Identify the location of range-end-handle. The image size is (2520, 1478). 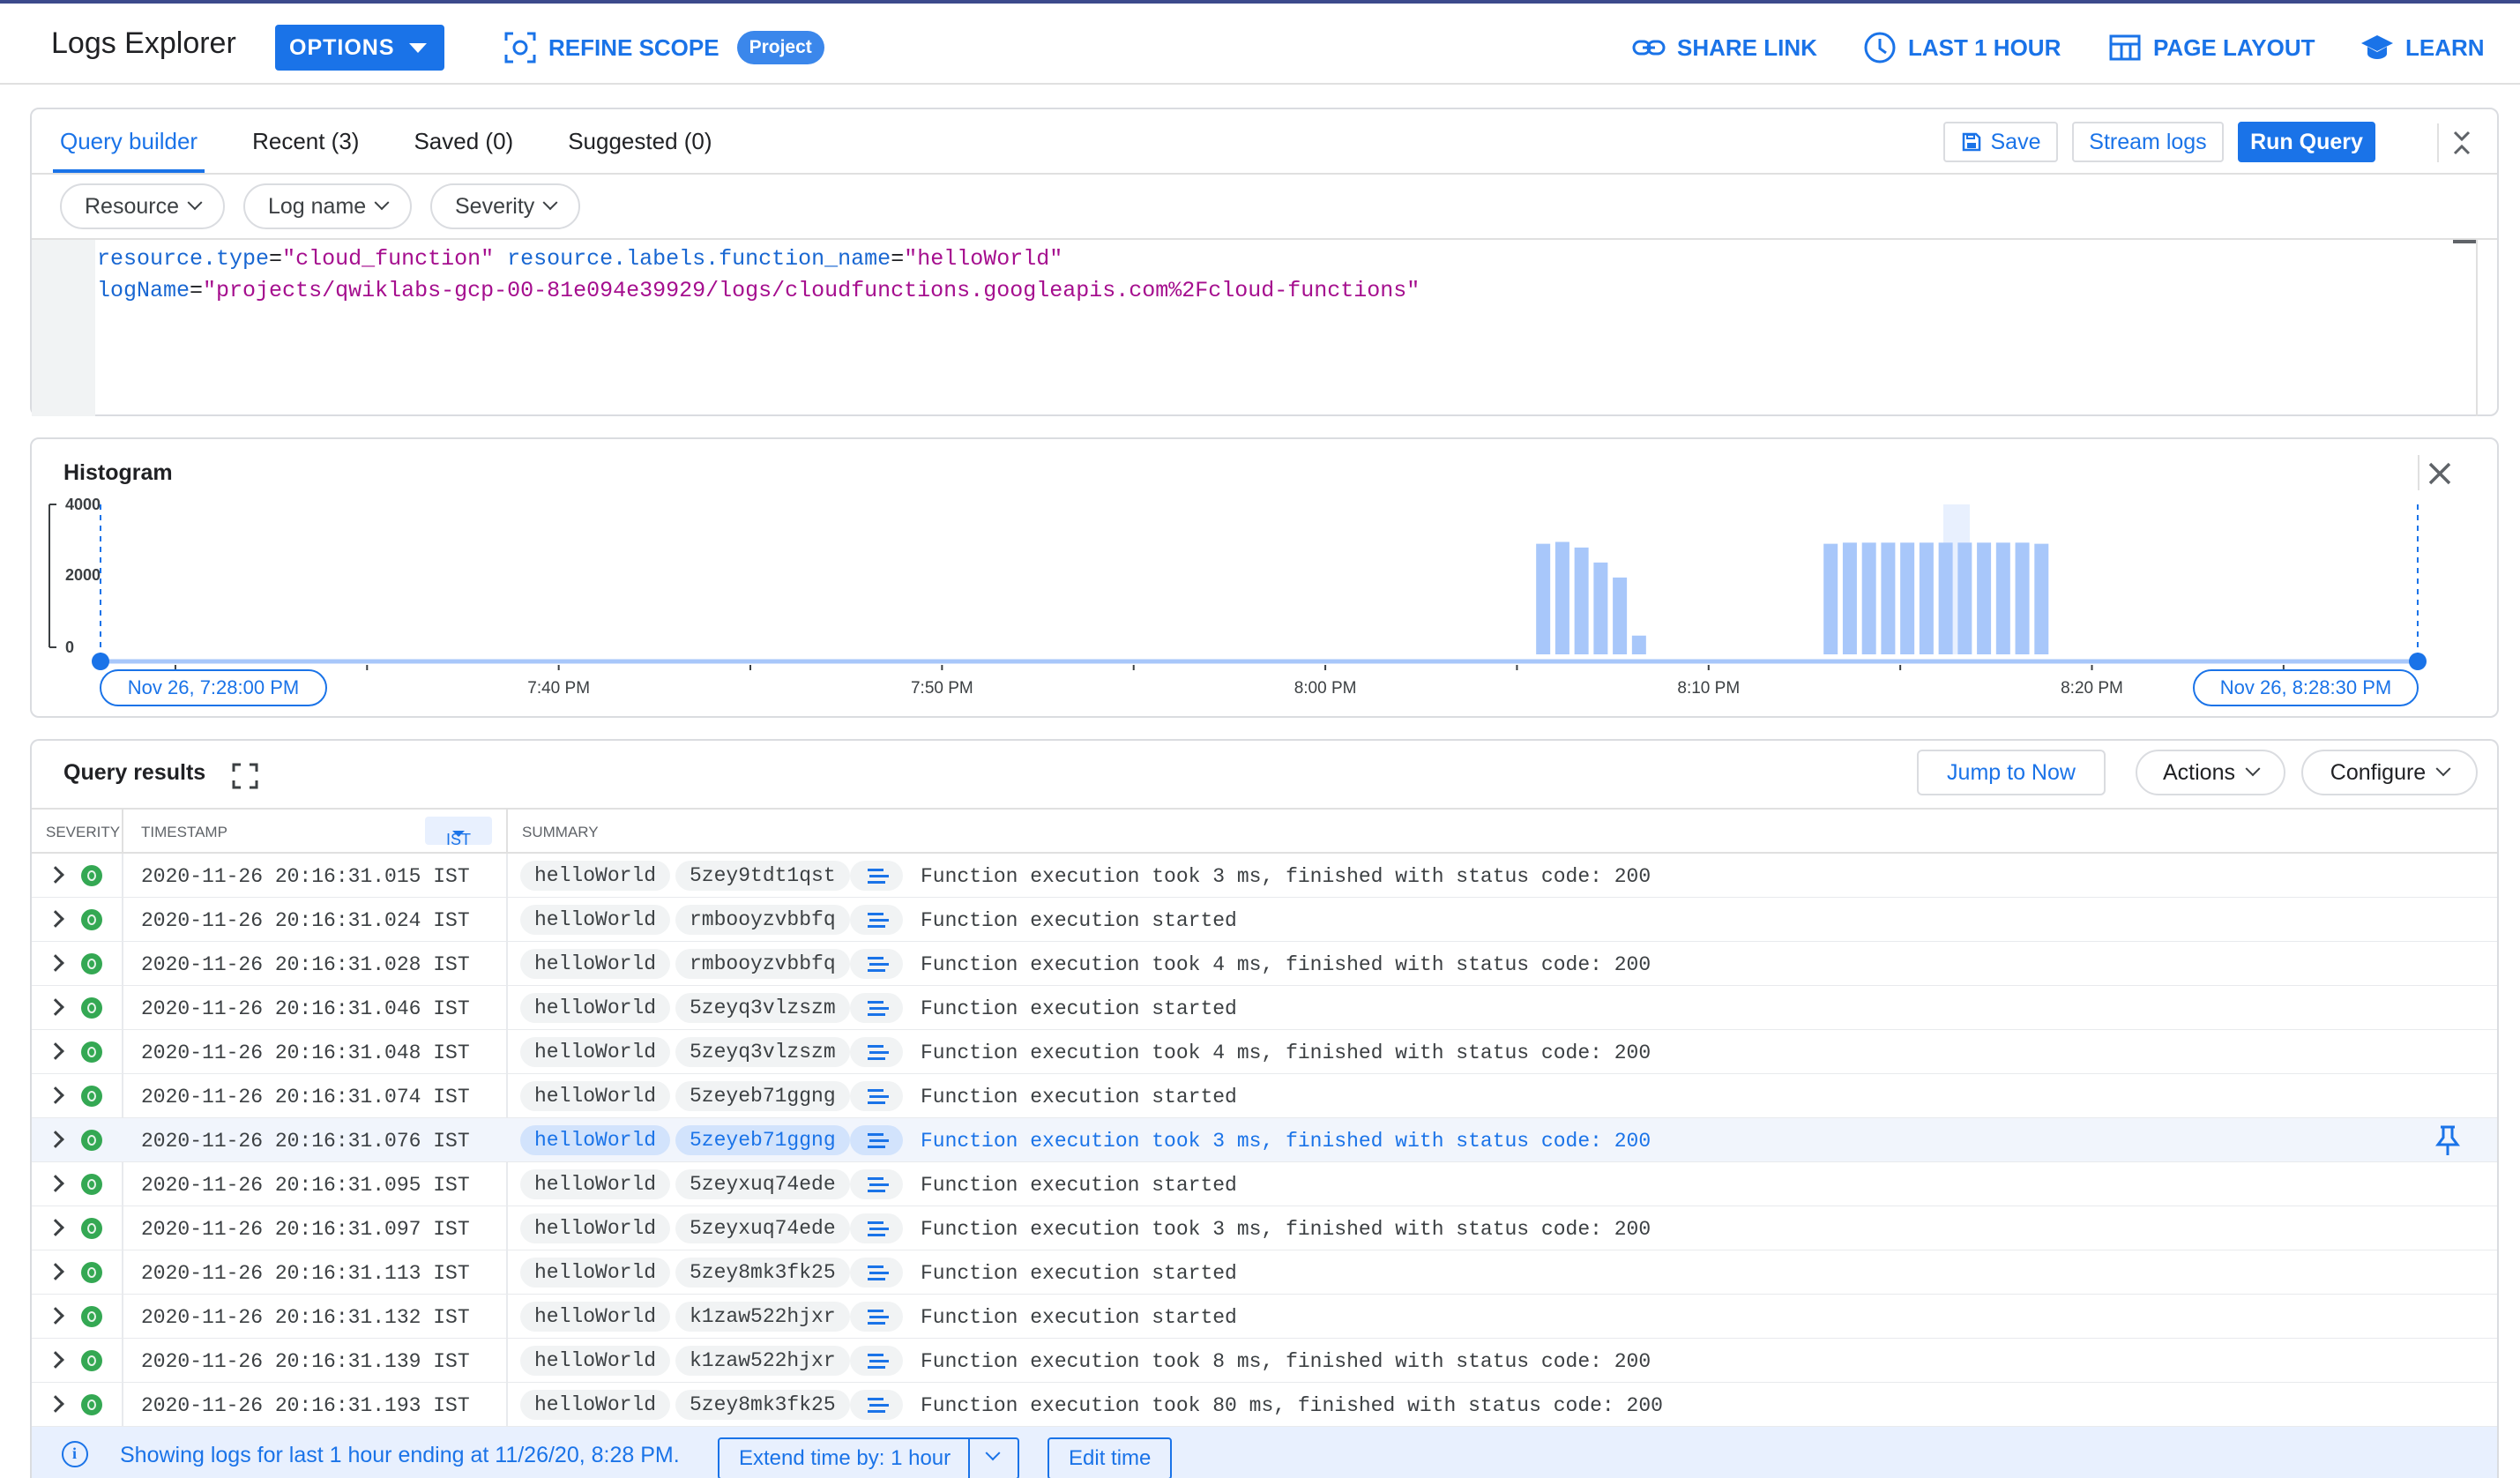
(2418, 662).